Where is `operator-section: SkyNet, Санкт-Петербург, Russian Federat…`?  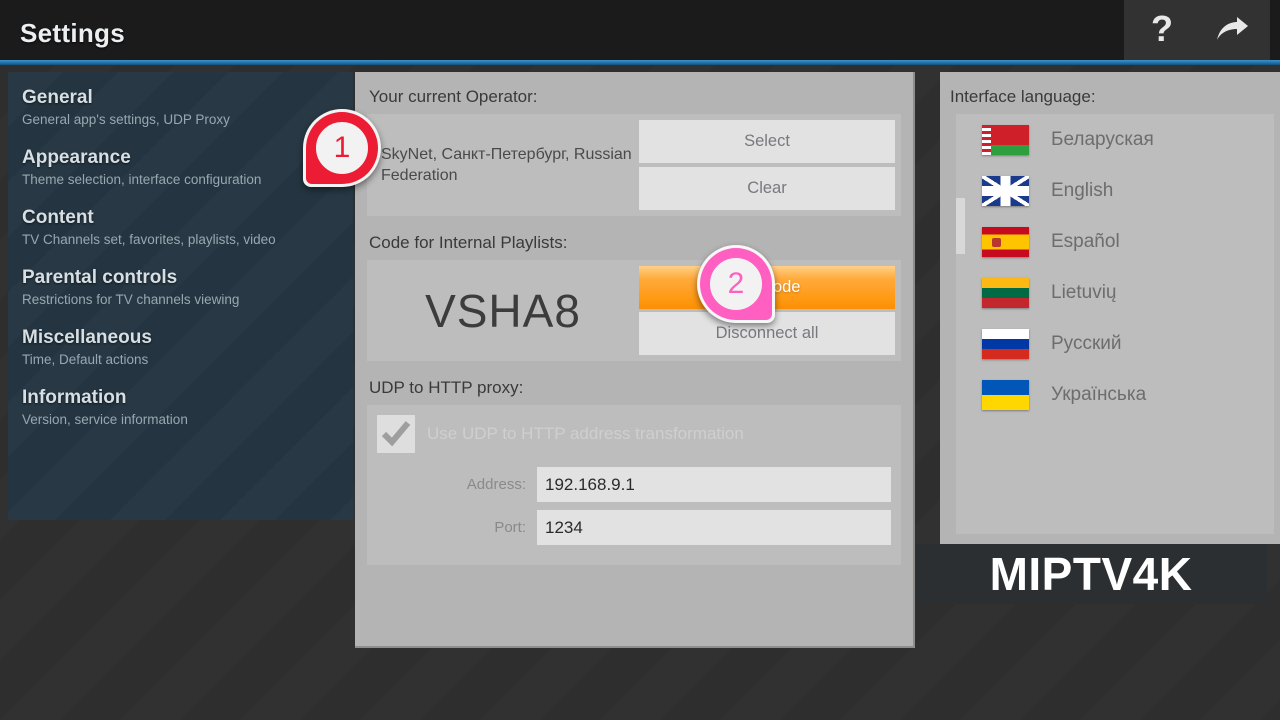
operator-section: SkyNet, Санкт-Петербург, Russian Federat… is located at coordinates (634, 165).